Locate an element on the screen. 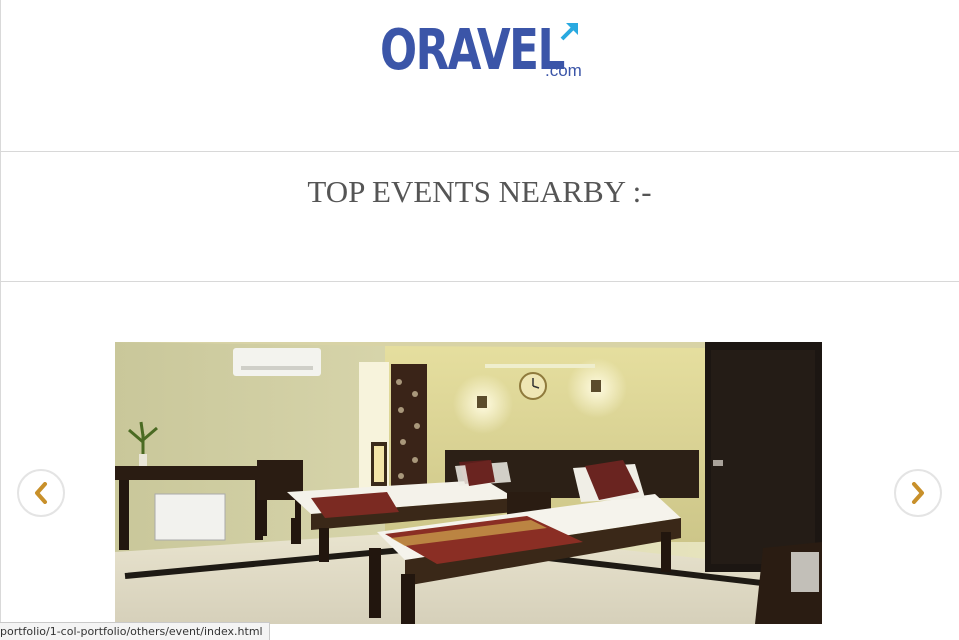 Image resolution: width=959 pixels, height=640 pixels. carousel-next-button is located at coordinates (918, 493).